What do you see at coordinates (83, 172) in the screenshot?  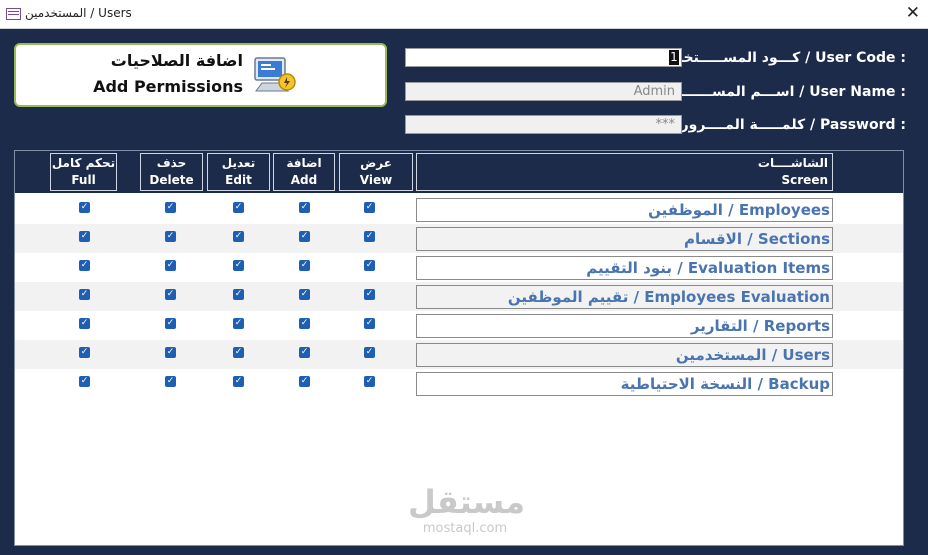 I see `header-full: تحكم كامل Full` at bounding box center [83, 172].